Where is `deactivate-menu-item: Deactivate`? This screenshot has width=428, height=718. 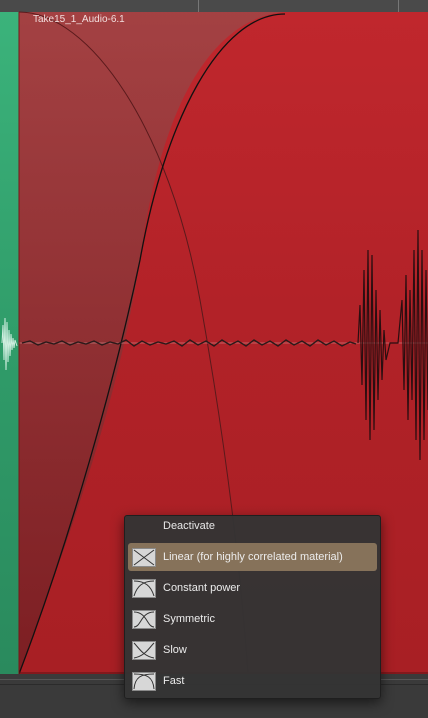
deactivate-menu-item: Deactivate is located at coordinates (189, 526).